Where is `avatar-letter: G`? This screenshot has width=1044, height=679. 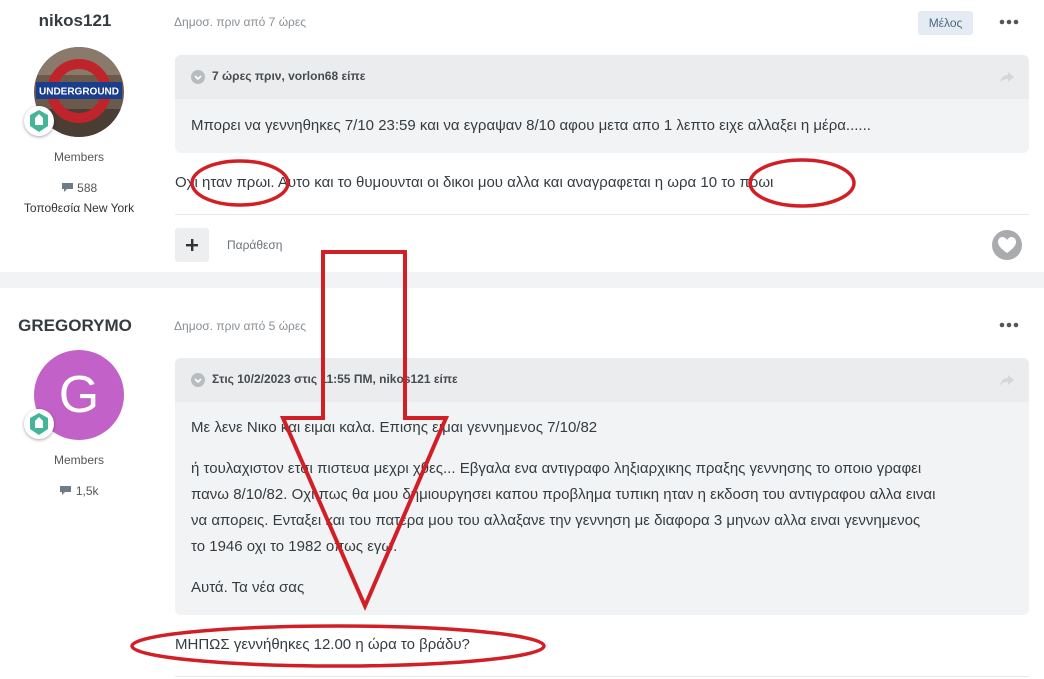
avatar-letter: G is located at coordinates (79, 395).